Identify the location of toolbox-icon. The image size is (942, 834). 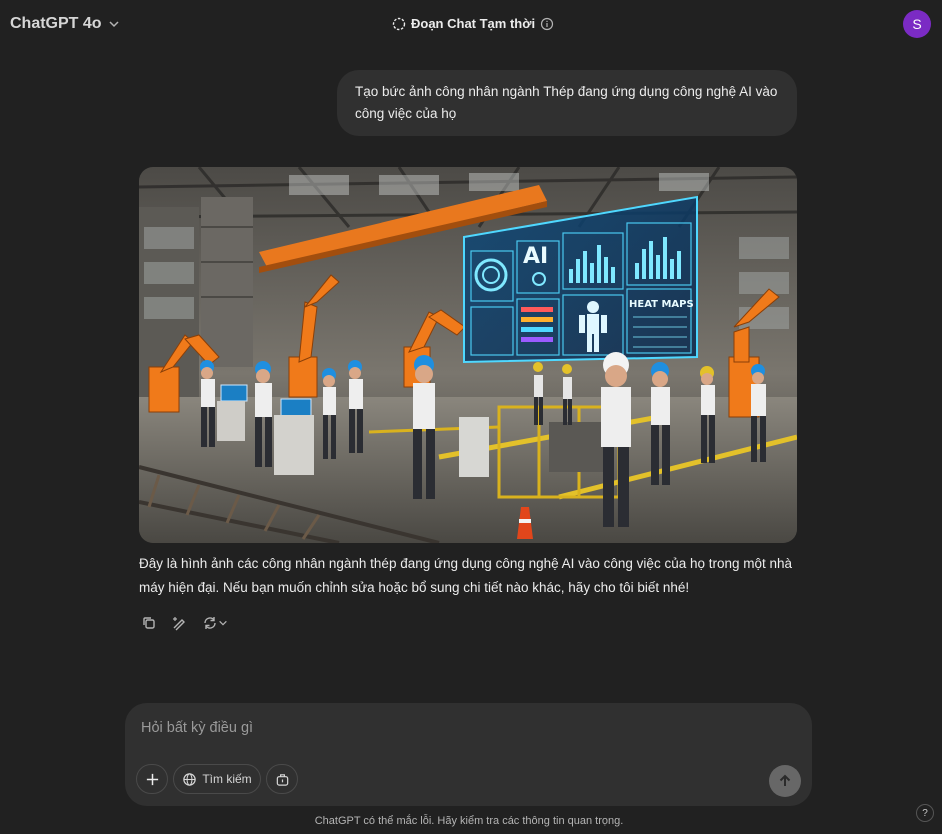
(282, 779).